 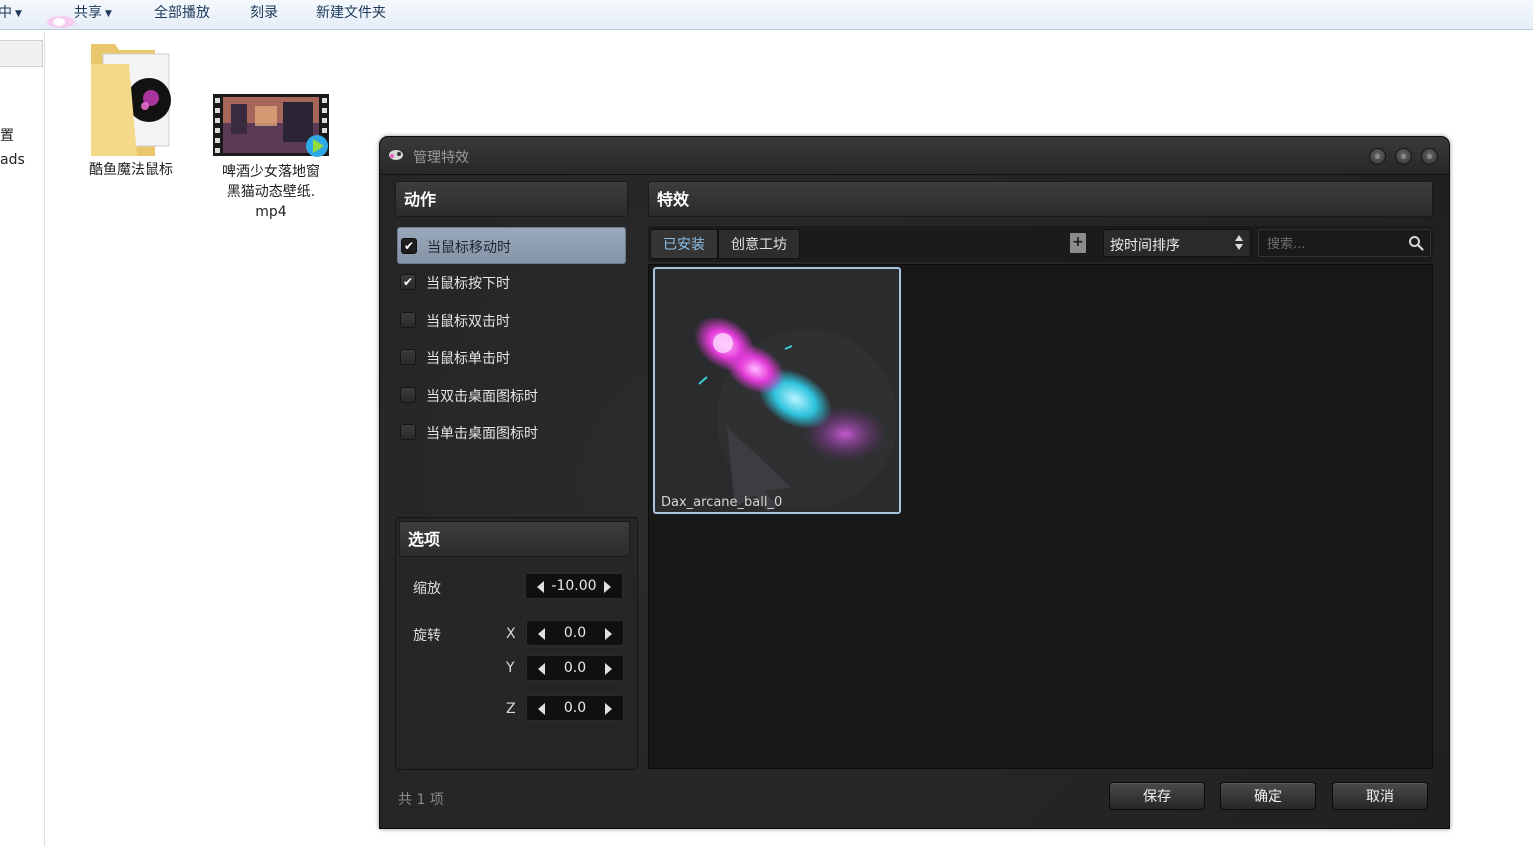 I want to click on explorer-toolbar: 库中▼ 共享▼ 全部播放 刻录 新建文件夹, so click(x=766, y=15).